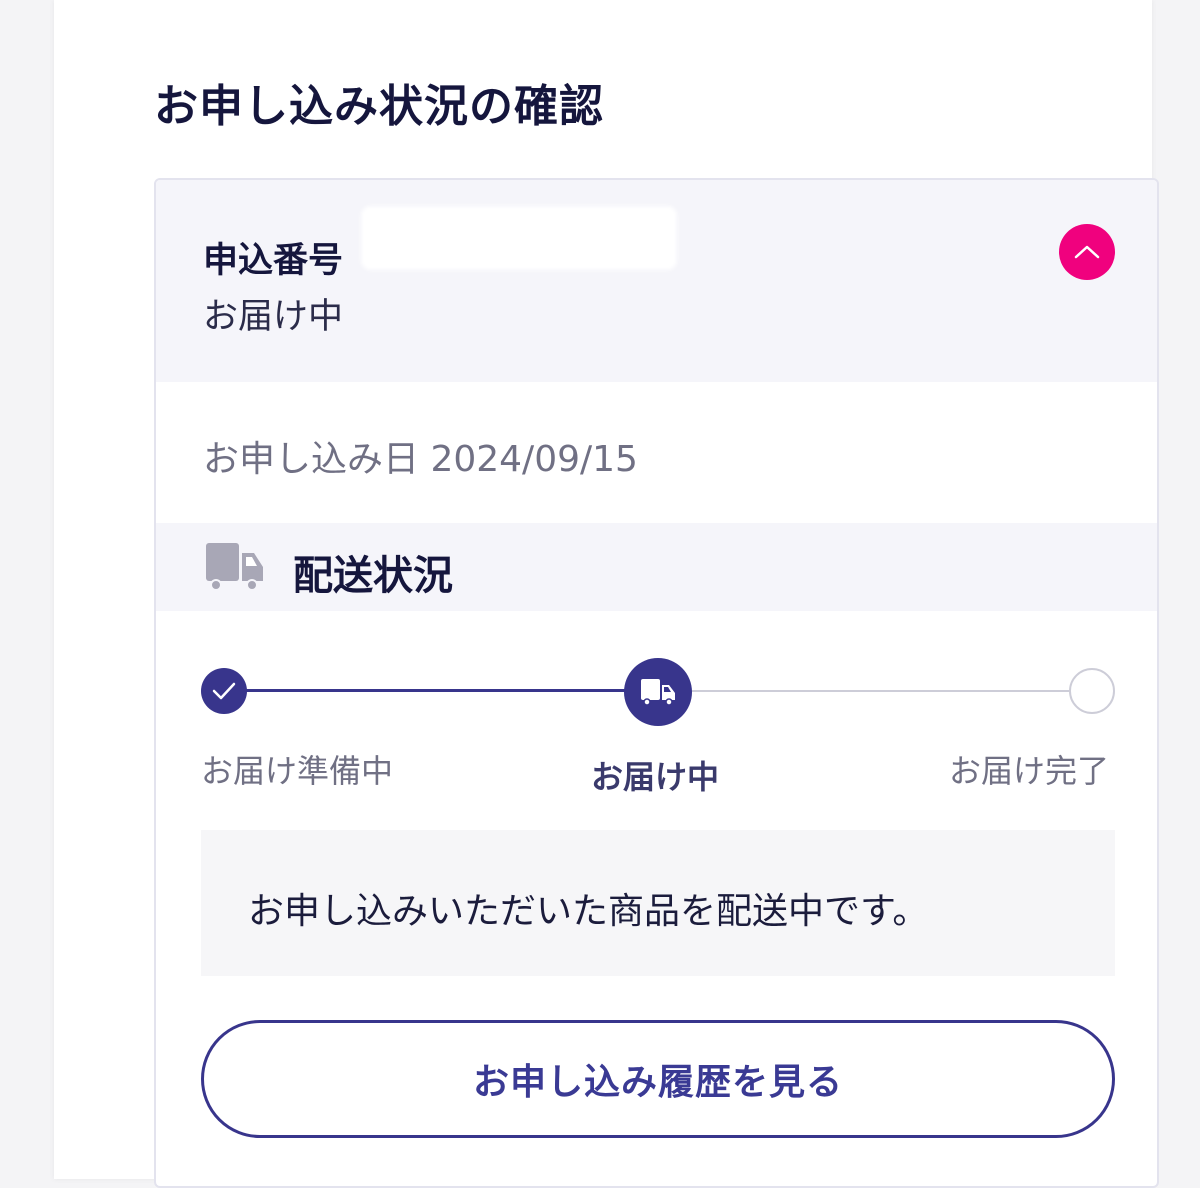 The image size is (1200, 1188). Describe the element at coordinates (875, 691) in the screenshot. I see `progress-line-pending` at that location.